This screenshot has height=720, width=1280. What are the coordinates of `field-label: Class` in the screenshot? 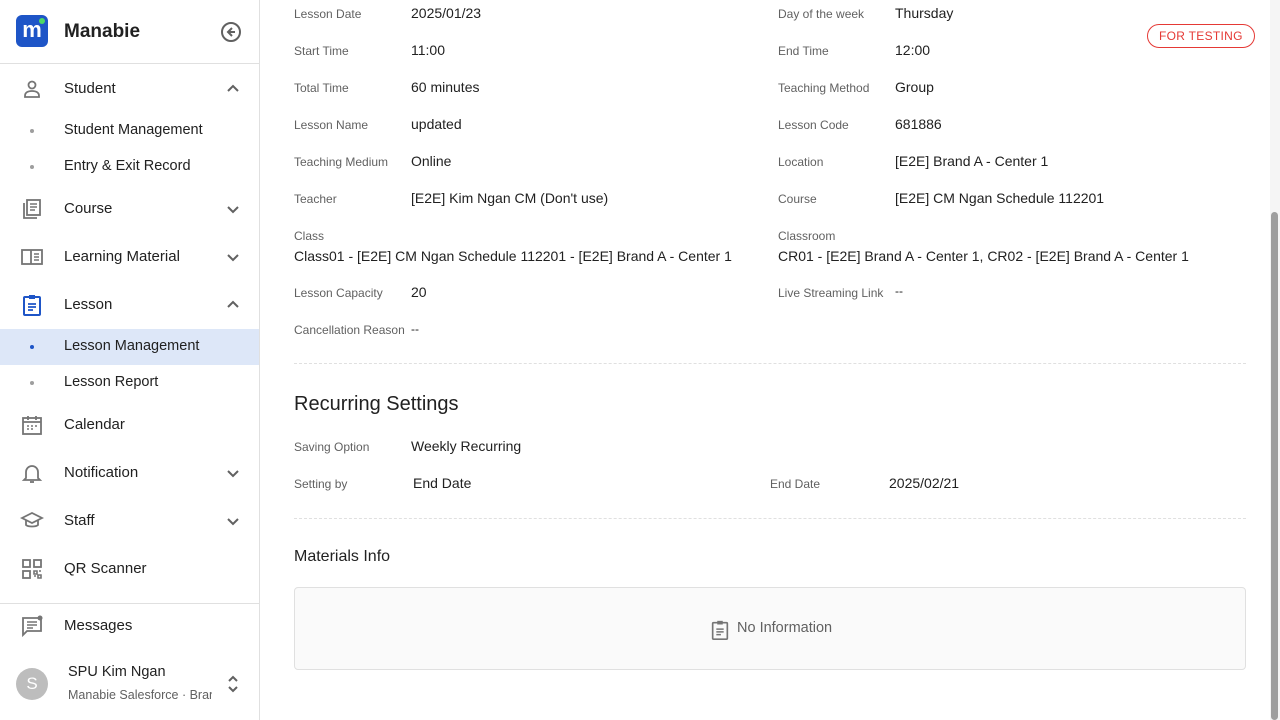 It's located at (309, 236).